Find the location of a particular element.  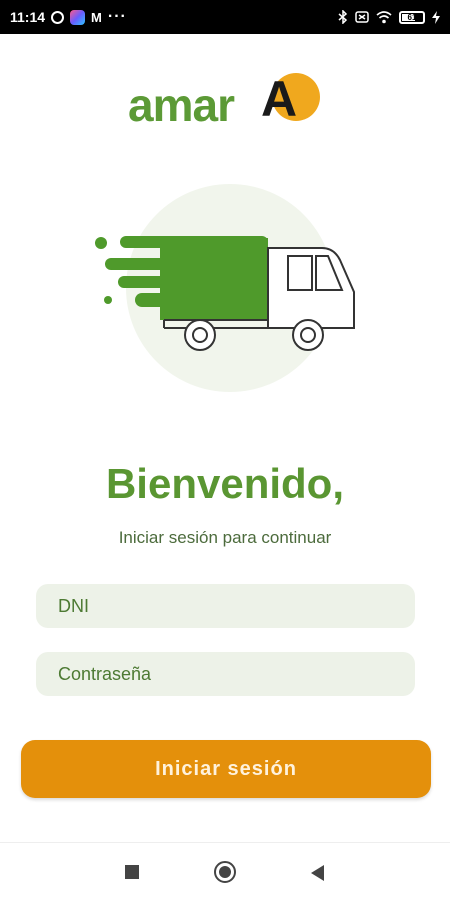

mute-icon is located at coordinates (362, 17).